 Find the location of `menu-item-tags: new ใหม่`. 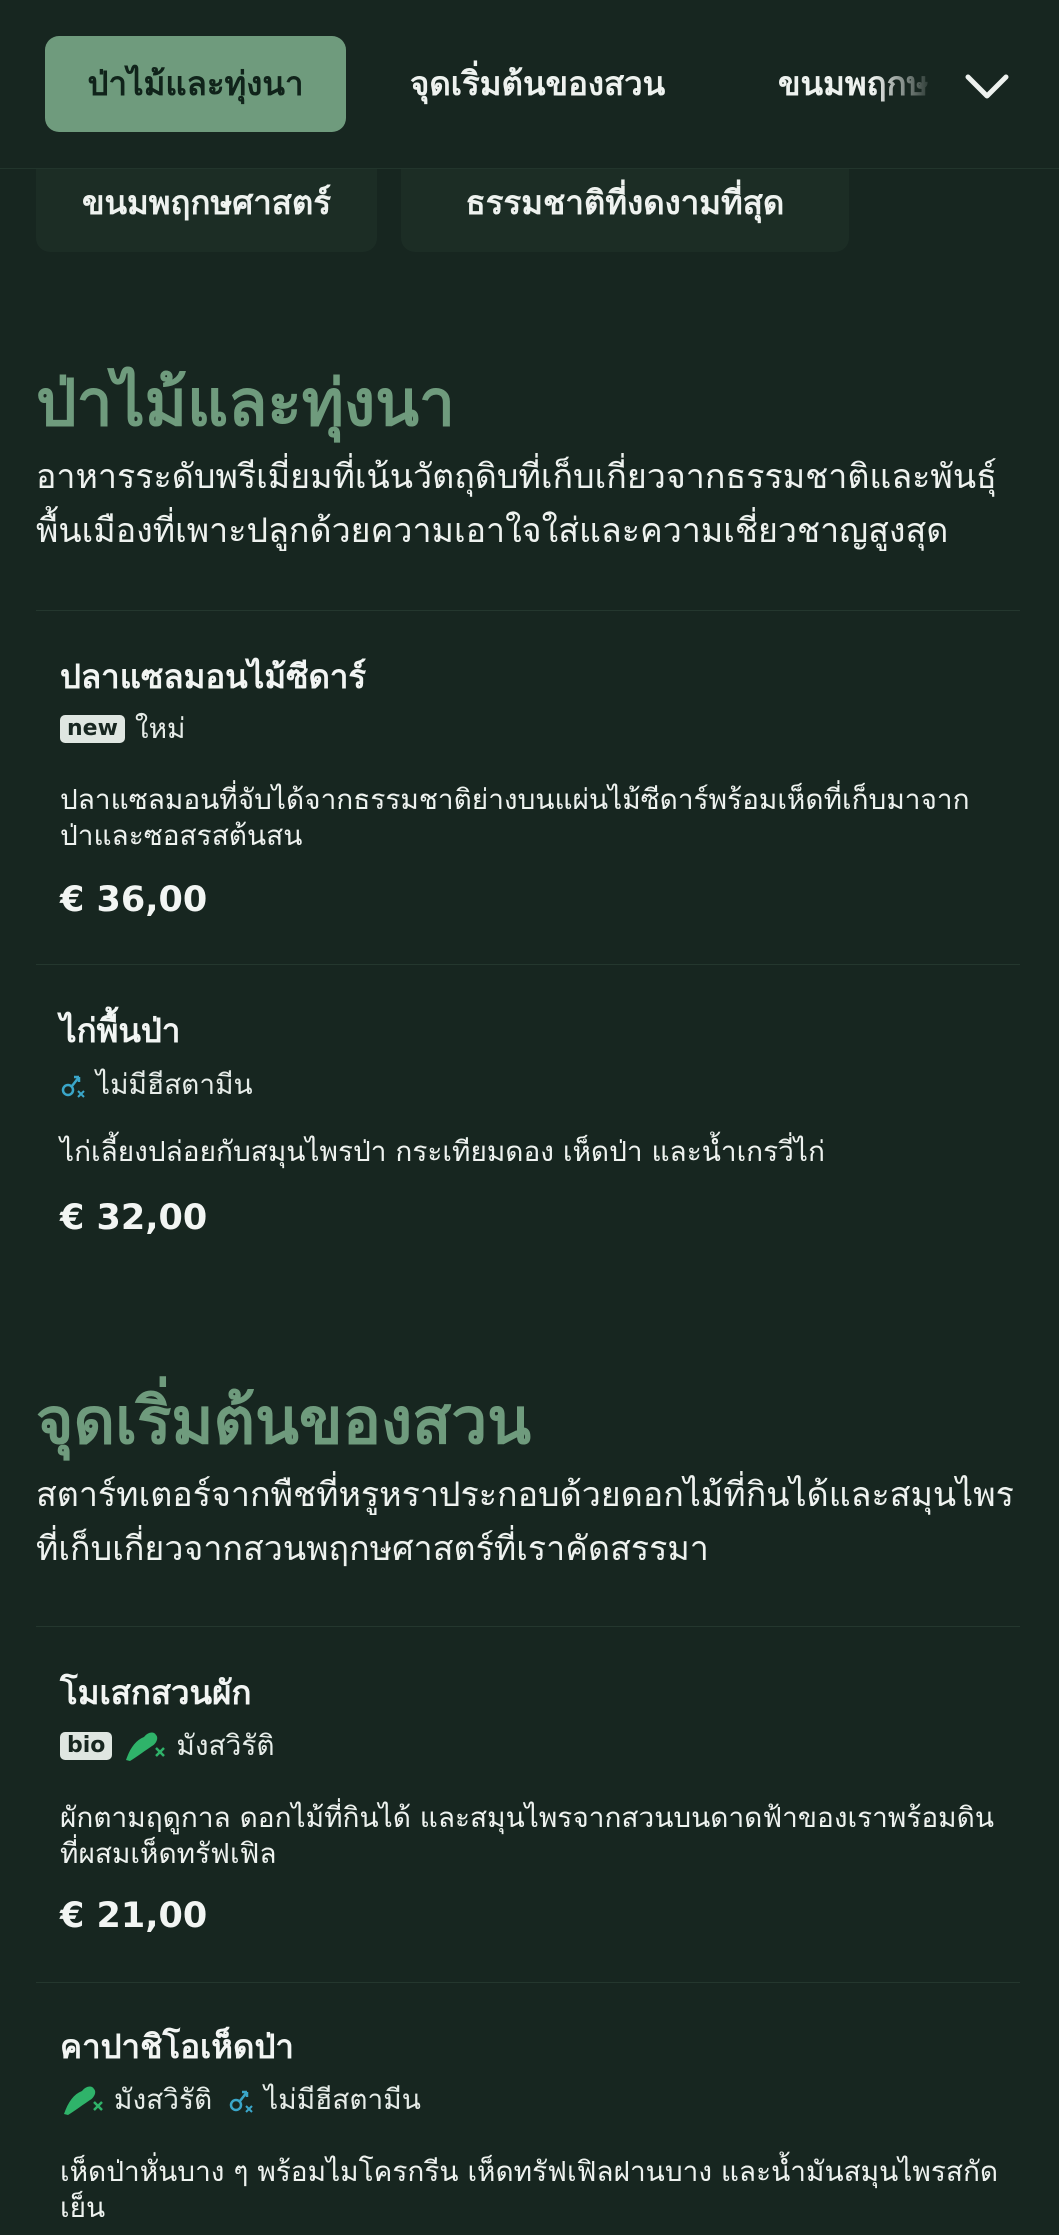

menu-item-tags: new ใหม่ is located at coordinates (126, 729).